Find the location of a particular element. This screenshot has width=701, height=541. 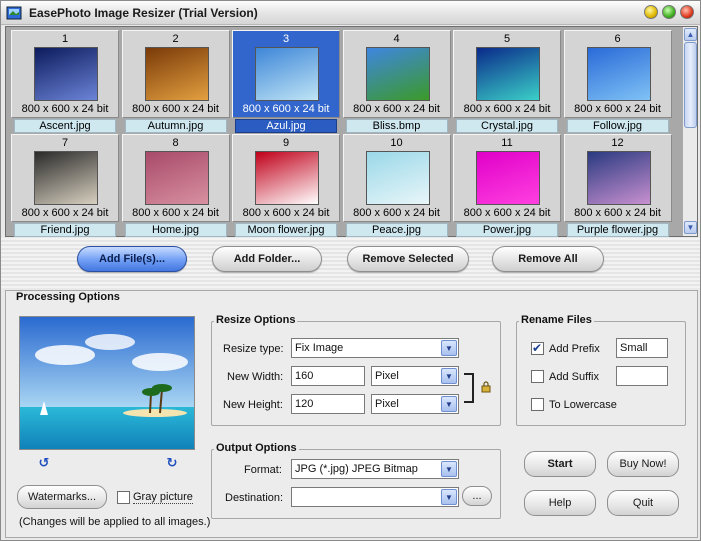

minimize-button is located at coordinates (651, 12).